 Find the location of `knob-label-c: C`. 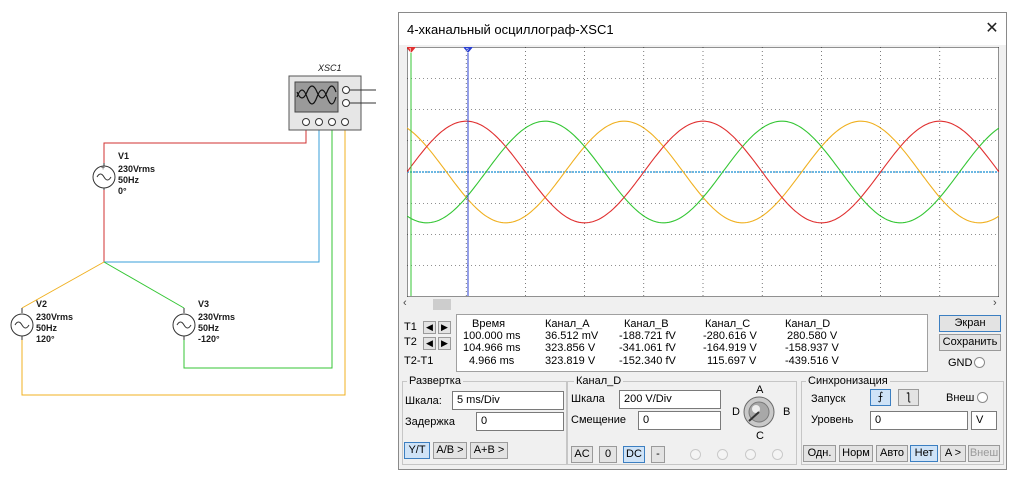

knob-label-c: C is located at coordinates (760, 436).